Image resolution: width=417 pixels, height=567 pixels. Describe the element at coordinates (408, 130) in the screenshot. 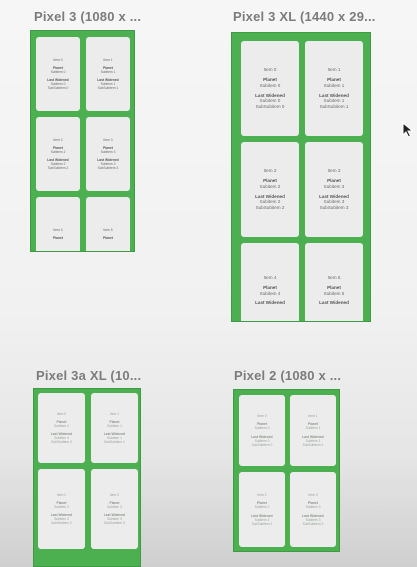

I see `mouse-pointer-icon` at that location.